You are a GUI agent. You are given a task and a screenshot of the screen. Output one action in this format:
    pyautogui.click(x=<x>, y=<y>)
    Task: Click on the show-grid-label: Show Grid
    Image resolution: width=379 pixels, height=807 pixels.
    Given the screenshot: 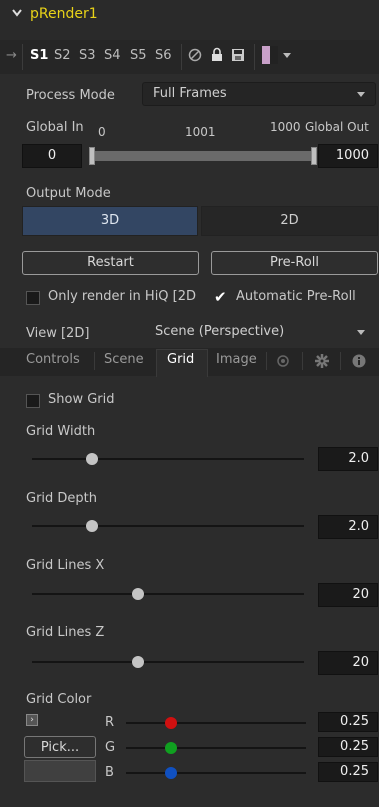 What is the action you would take?
    pyautogui.click(x=81, y=399)
    